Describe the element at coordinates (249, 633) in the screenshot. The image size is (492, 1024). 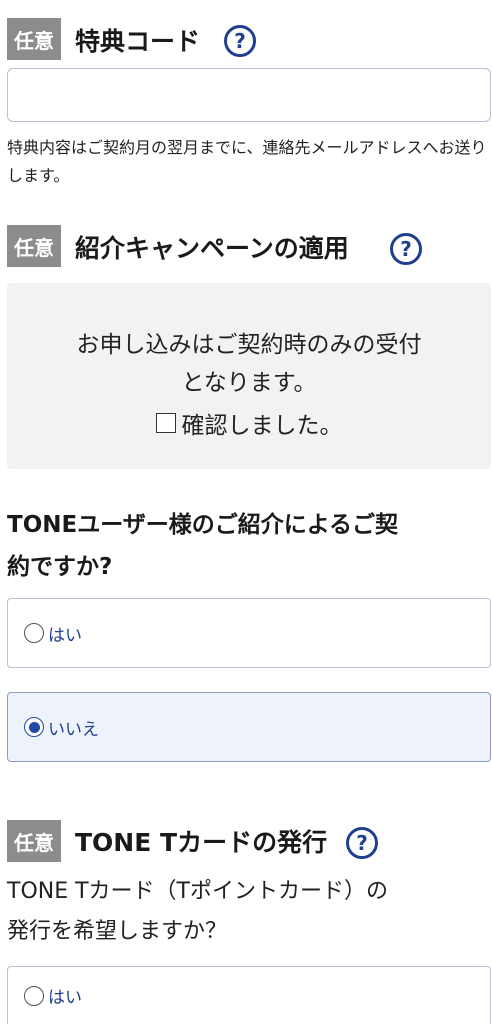
I see `referral-option-yes: はい` at that location.